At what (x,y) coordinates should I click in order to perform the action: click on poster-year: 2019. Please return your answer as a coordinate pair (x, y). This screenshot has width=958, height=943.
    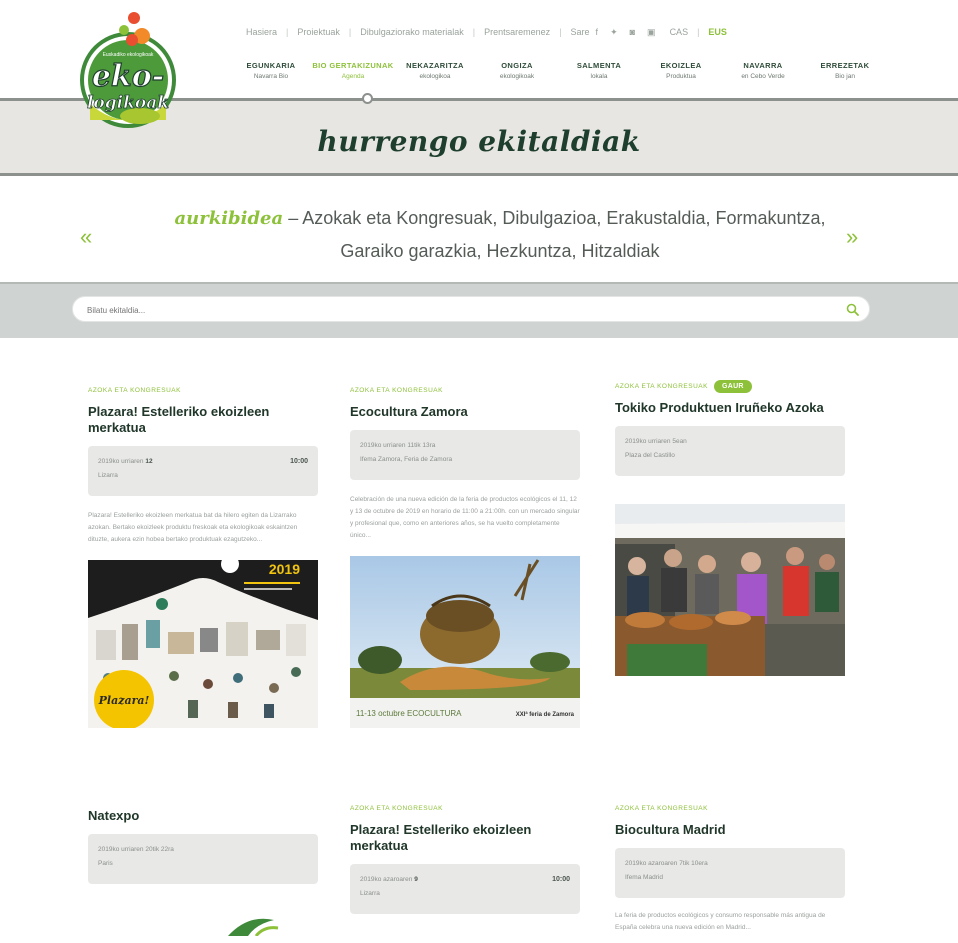
    Looking at the image, I should click on (284, 569).